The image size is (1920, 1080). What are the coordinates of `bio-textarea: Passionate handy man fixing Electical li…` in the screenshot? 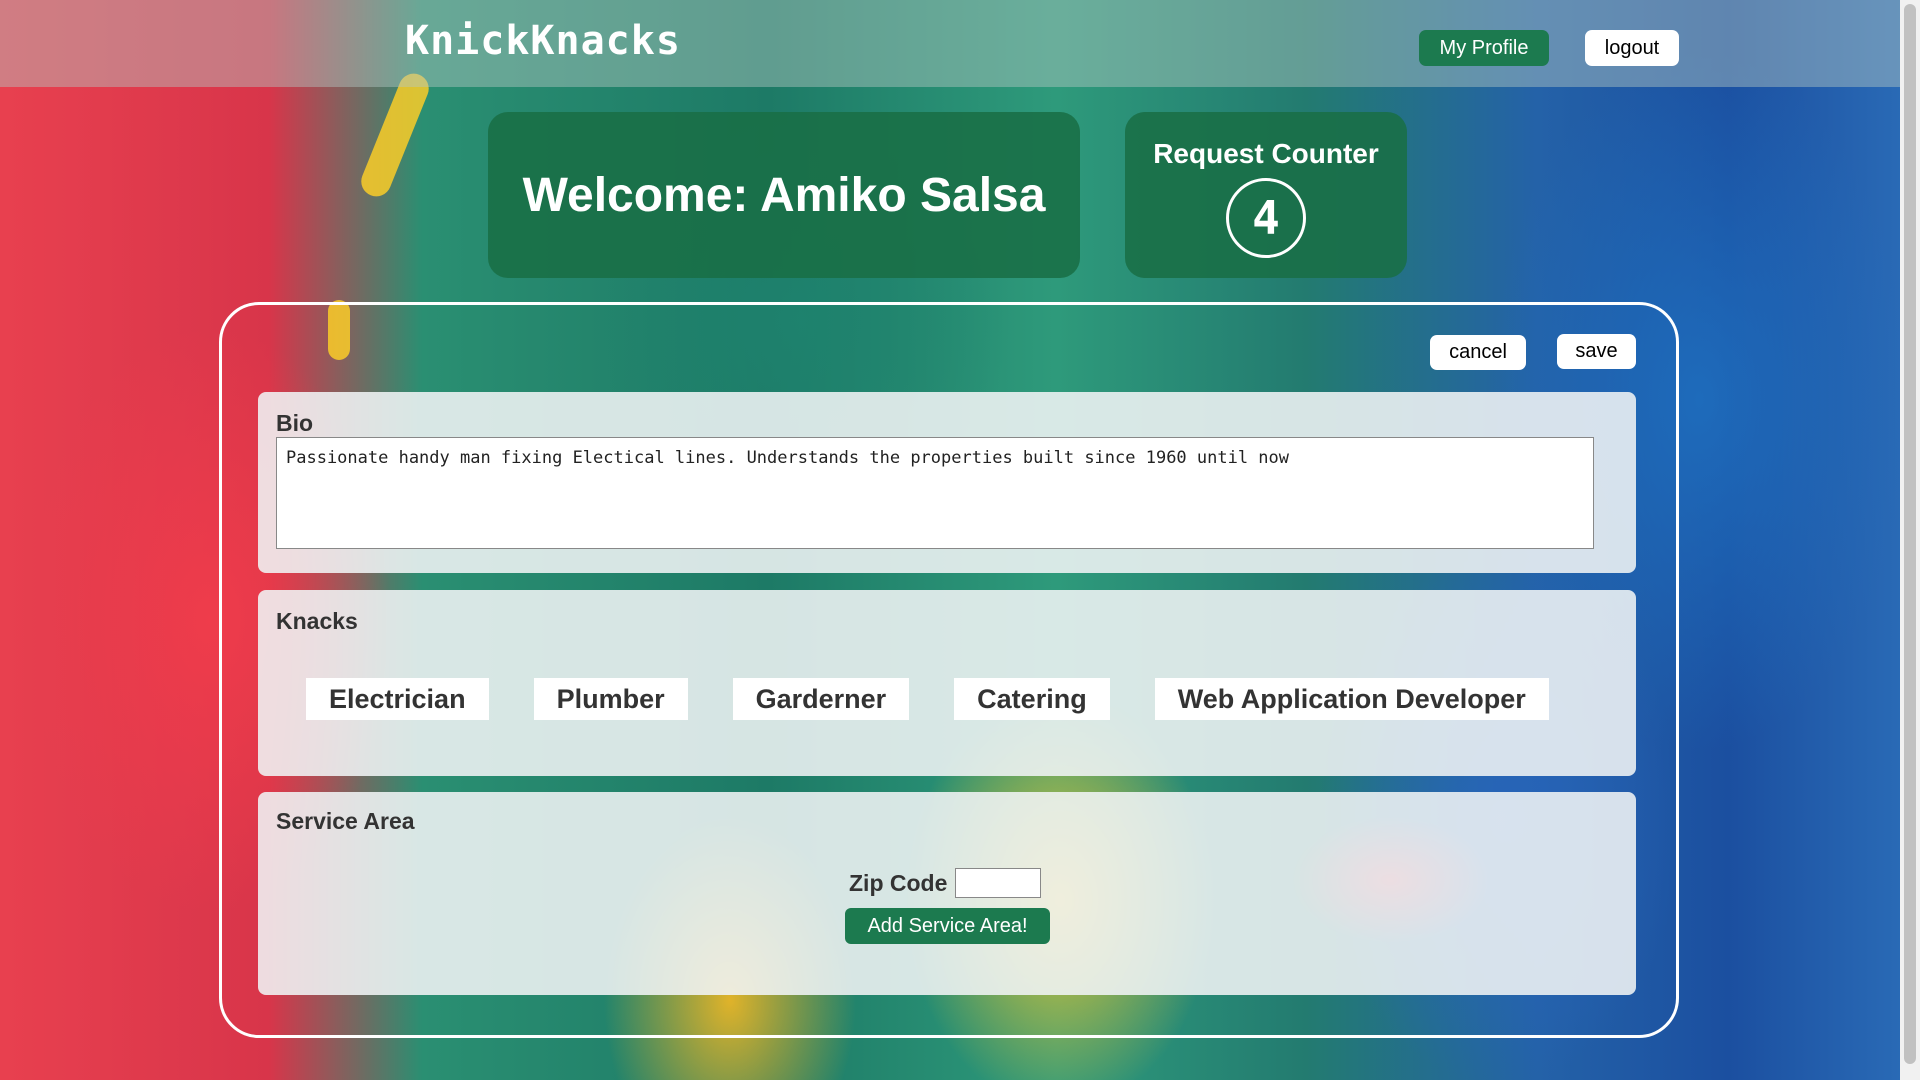 It's located at (935, 493).